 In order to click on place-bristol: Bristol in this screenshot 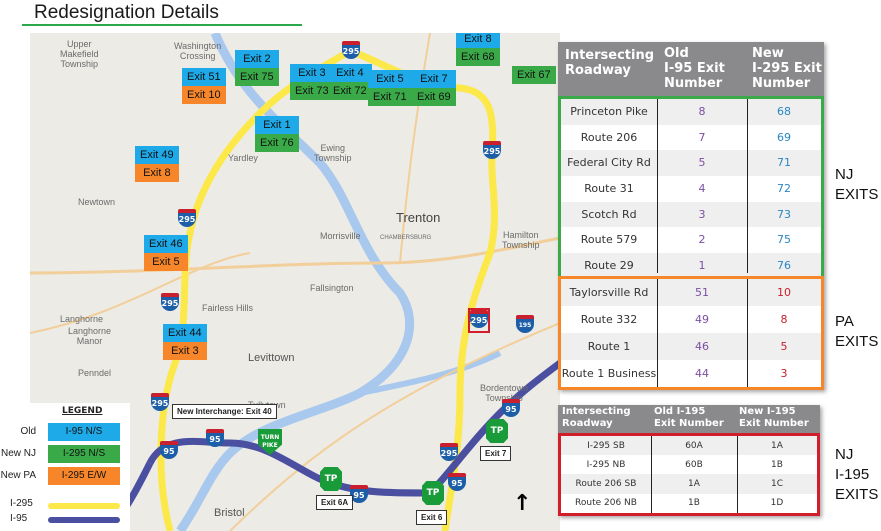, I will do `click(229, 513)`.